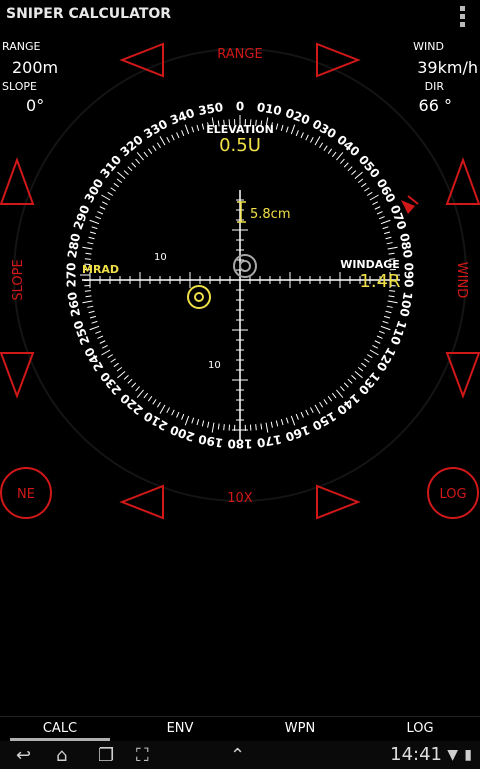 This screenshot has height=769, width=480. What do you see at coordinates (240, 145) in the screenshot?
I see `elevation-value: 0.5U` at bounding box center [240, 145].